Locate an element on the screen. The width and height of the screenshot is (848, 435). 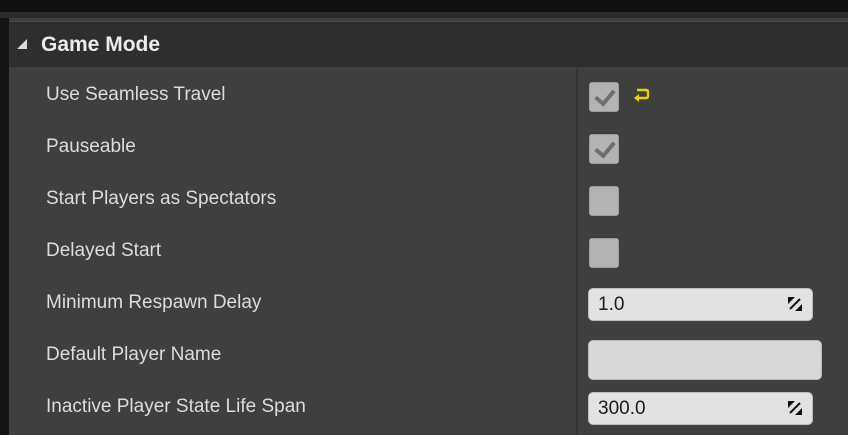
property-label: Start Players as Spectators is located at coordinates (161, 198).